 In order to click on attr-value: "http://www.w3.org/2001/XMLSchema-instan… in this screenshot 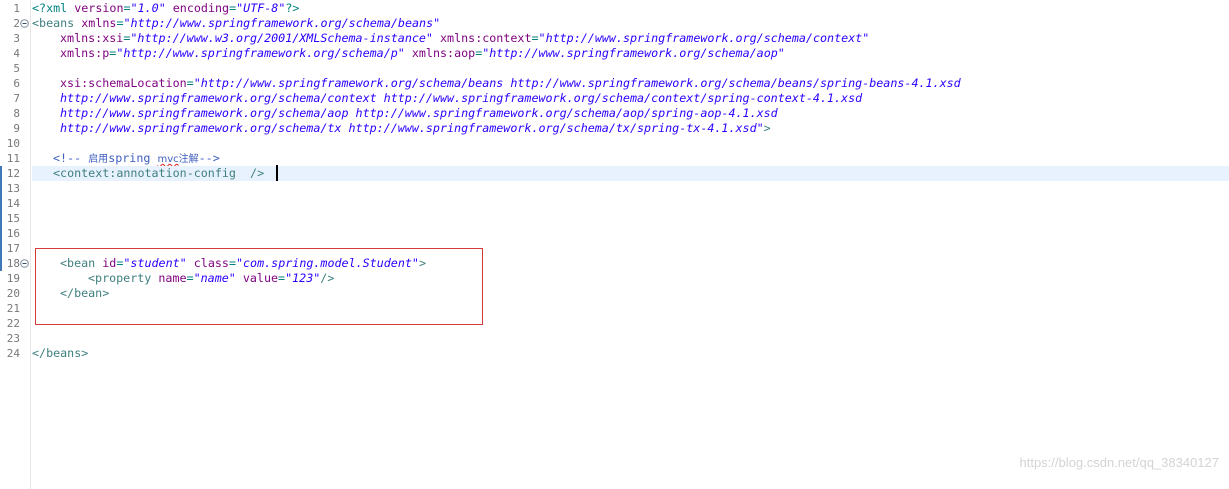, I will do `click(281, 38)`.